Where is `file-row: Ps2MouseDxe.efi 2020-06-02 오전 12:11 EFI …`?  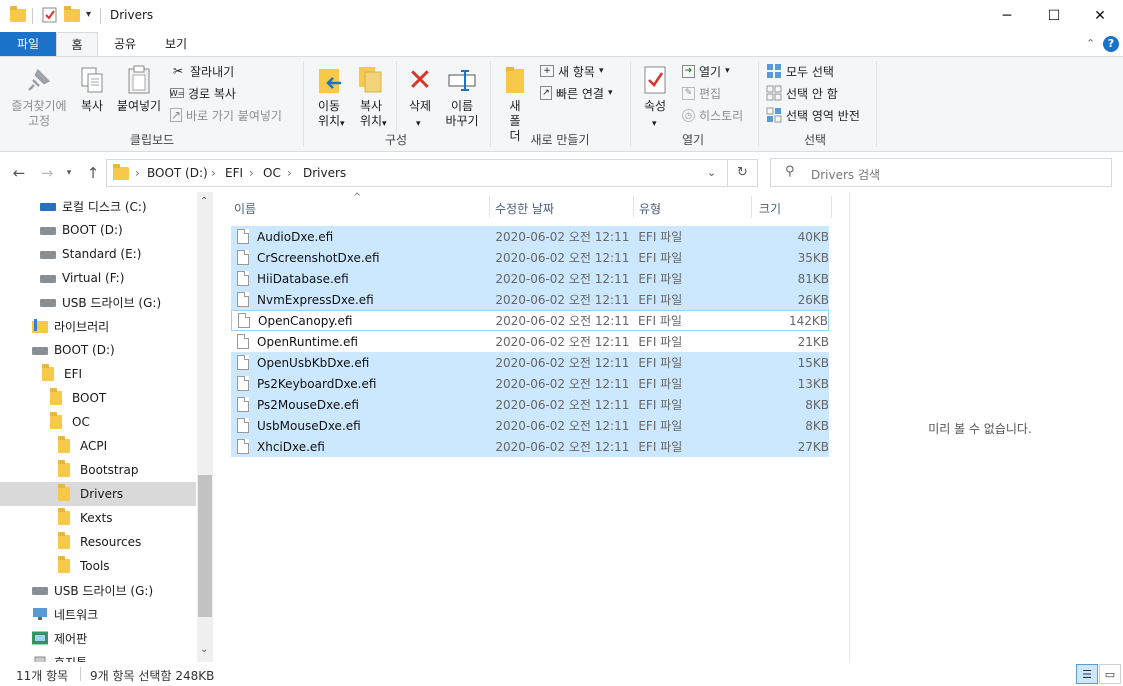 file-row: Ps2MouseDxe.efi 2020-06-02 오전 12:11 EFI … is located at coordinates (530, 404).